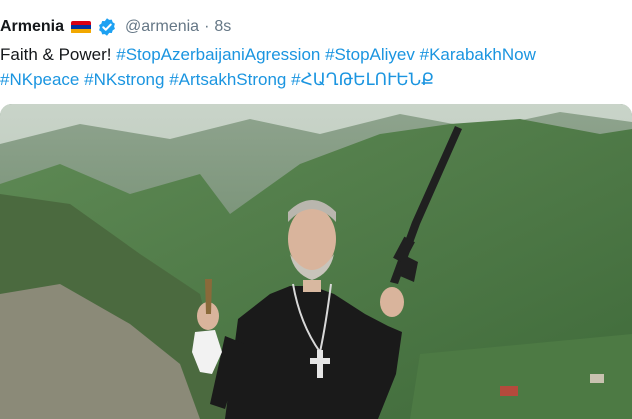 Image resolution: width=632 pixels, height=419 pixels. What do you see at coordinates (32, 27) in the screenshot?
I see `author-name: Armenia` at bounding box center [32, 27].